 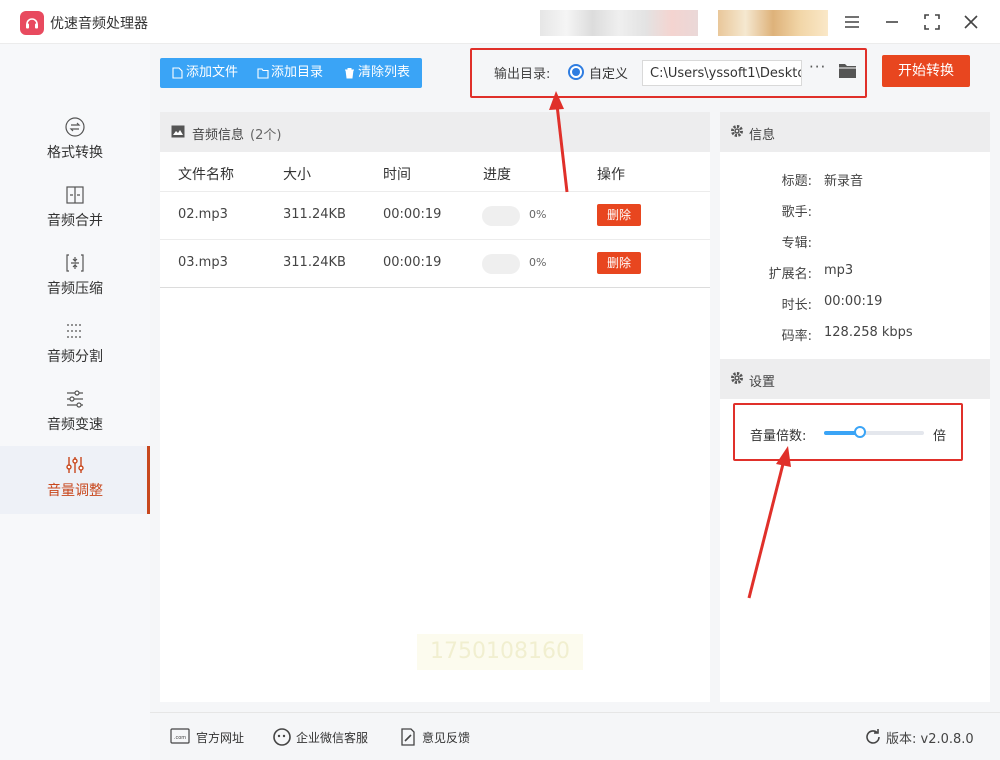 I want to click on sidebar-item-label: 音频变速, so click(x=75, y=425).